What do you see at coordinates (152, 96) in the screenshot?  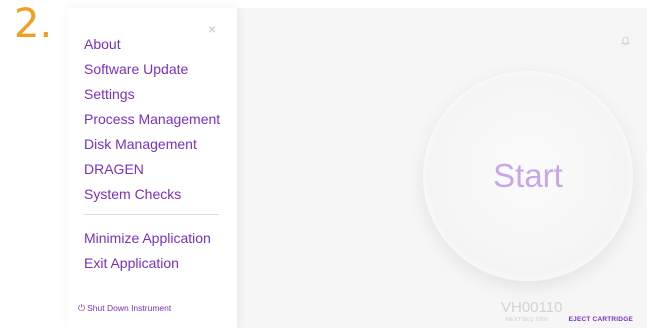 I see `menu-item-settings: Settings` at bounding box center [152, 96].